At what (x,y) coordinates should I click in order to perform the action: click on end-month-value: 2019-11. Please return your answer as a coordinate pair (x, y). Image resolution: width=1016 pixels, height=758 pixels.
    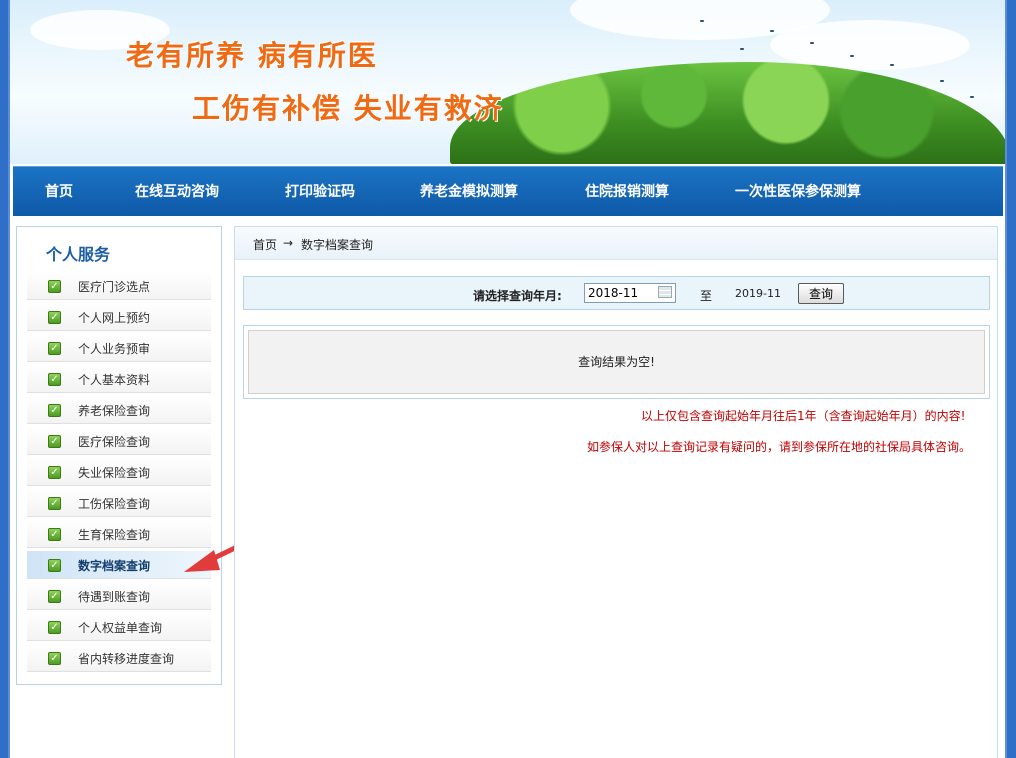
    Looking at the image, I should click on (758, 293).